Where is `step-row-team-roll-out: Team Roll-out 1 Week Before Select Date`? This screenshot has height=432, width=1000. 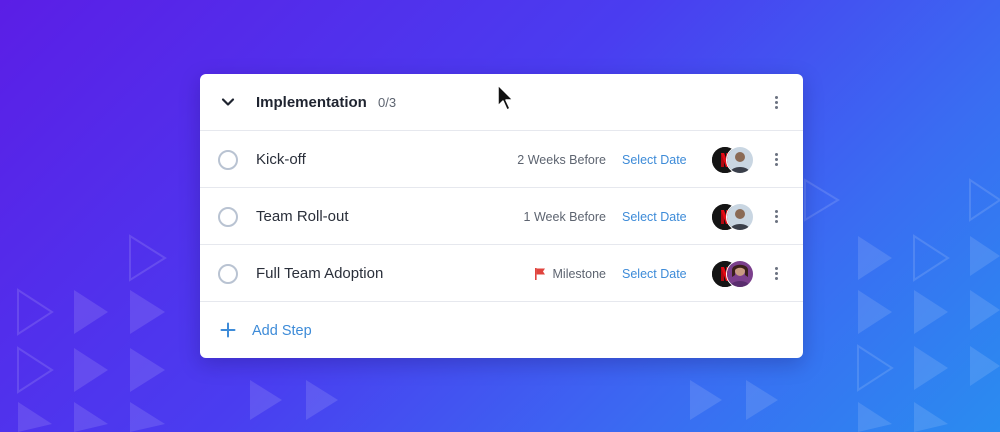 step-row-team-roll-out: Team Roll-out 1 Week Before Select Date is located at coordinates (501, 216).